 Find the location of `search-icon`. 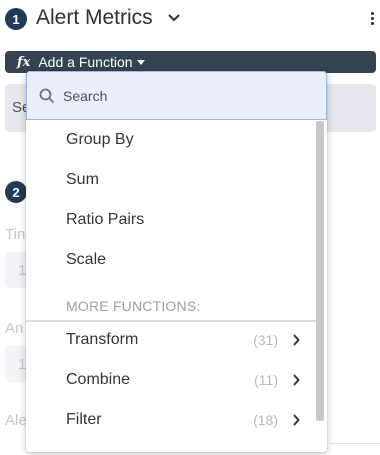

search-icon is located at coordinates (47, 95).